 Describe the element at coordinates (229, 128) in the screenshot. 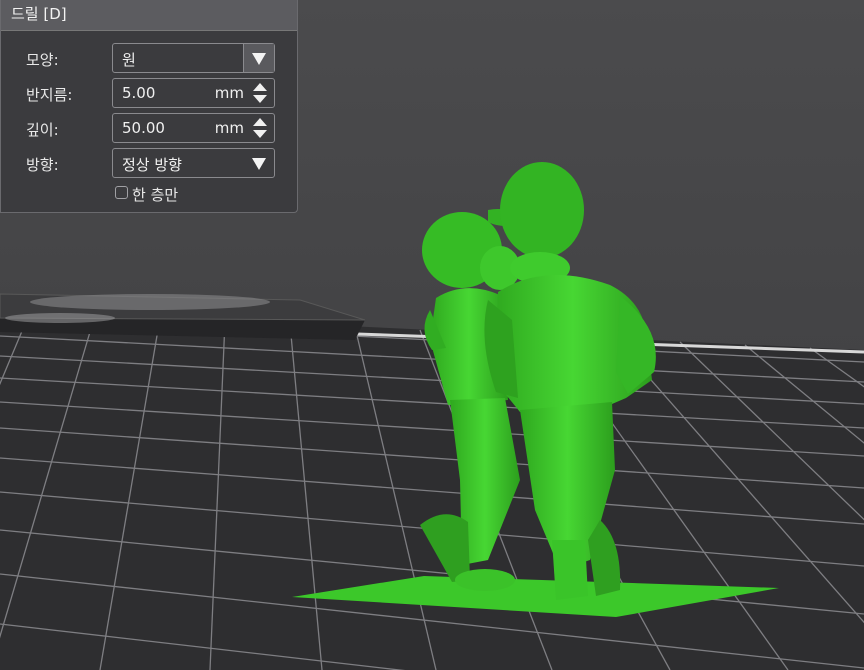

I see `depth-unit: mm` at that location.